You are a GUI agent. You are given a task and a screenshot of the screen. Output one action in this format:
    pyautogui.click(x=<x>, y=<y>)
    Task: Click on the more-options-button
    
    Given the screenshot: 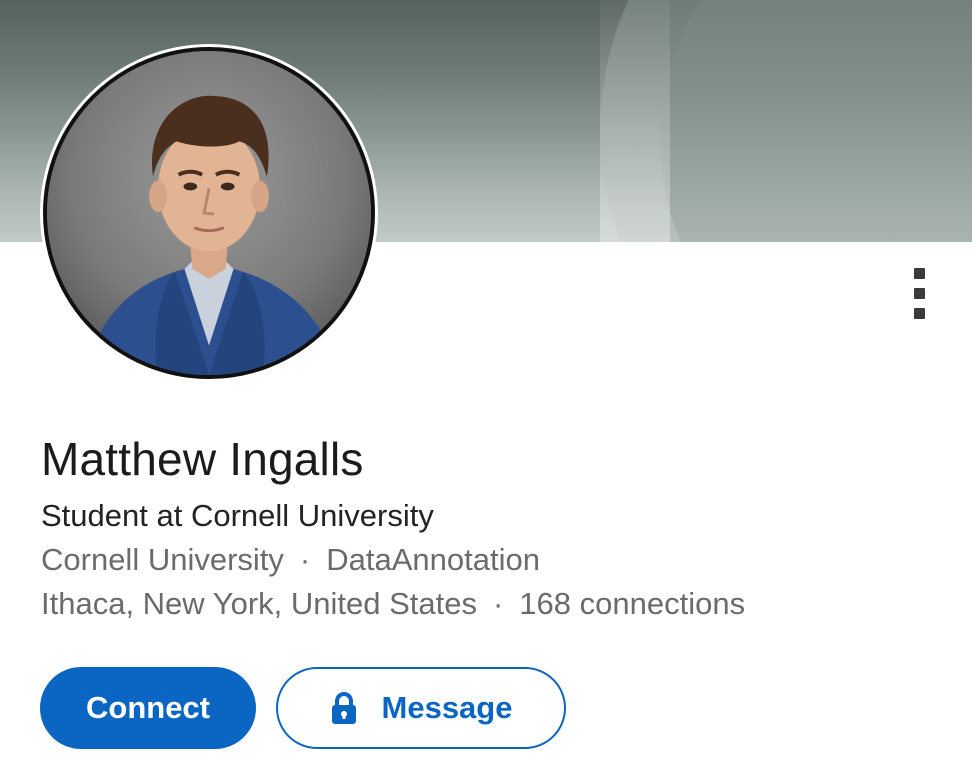 What is the action you would take?
    pyautogui.click(x=920, y=294)
    